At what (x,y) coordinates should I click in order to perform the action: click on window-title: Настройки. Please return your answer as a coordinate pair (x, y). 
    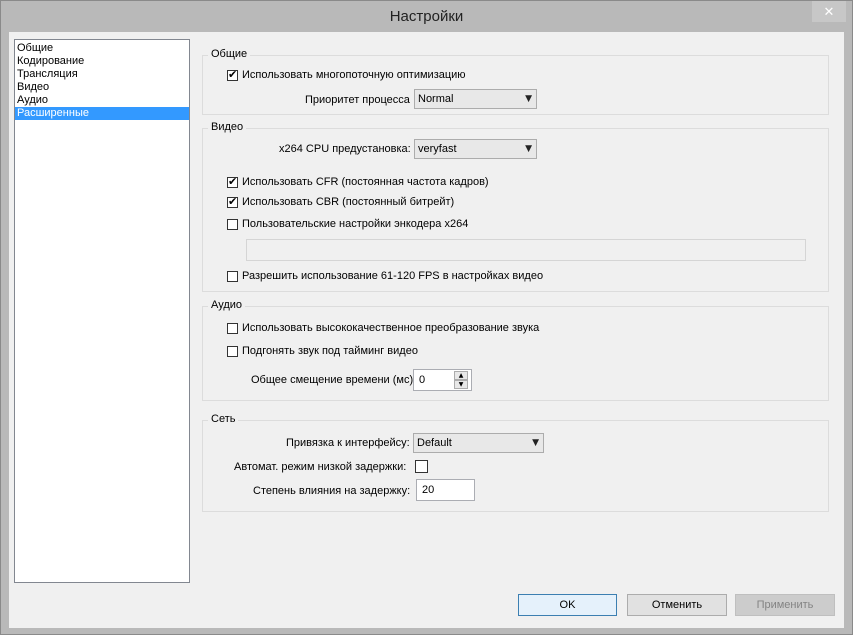
    Looking at the image, I should click on (426, 16).